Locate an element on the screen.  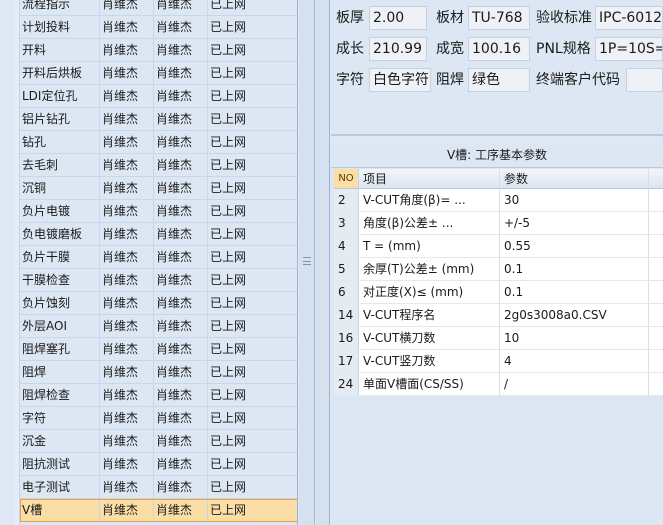
param-value: 2g0s3008a0.CSV is located at coordinates (574, 315).